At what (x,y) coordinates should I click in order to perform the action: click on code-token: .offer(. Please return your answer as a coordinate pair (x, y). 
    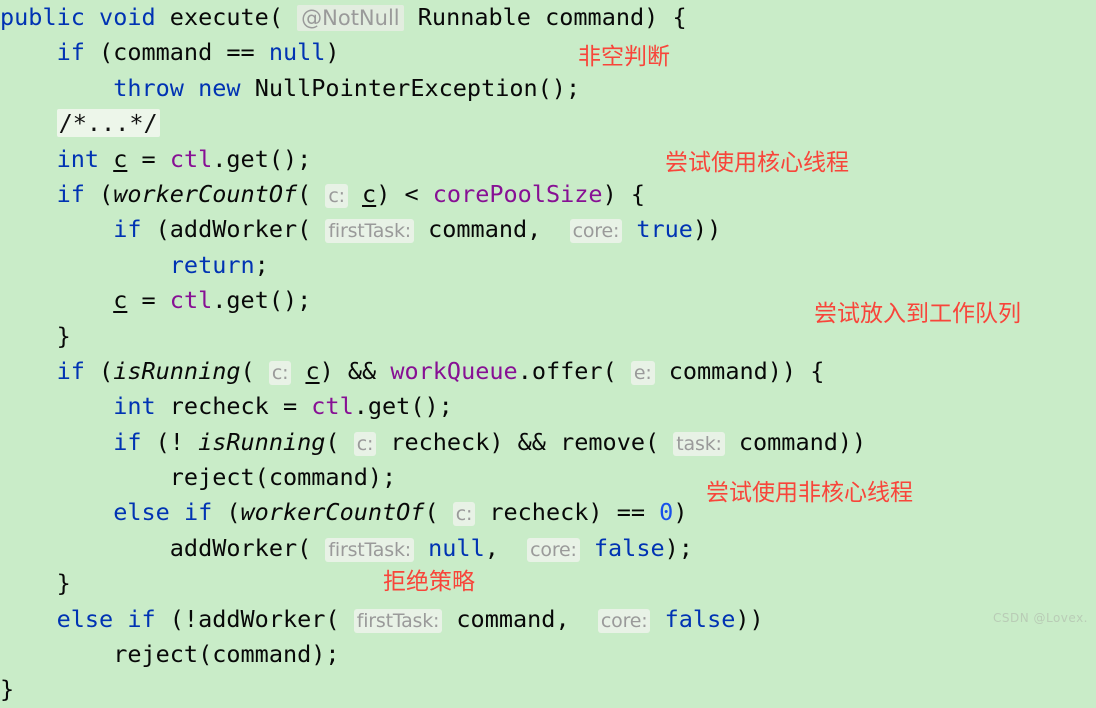
    Looking at the image, I should click on (574, 370).